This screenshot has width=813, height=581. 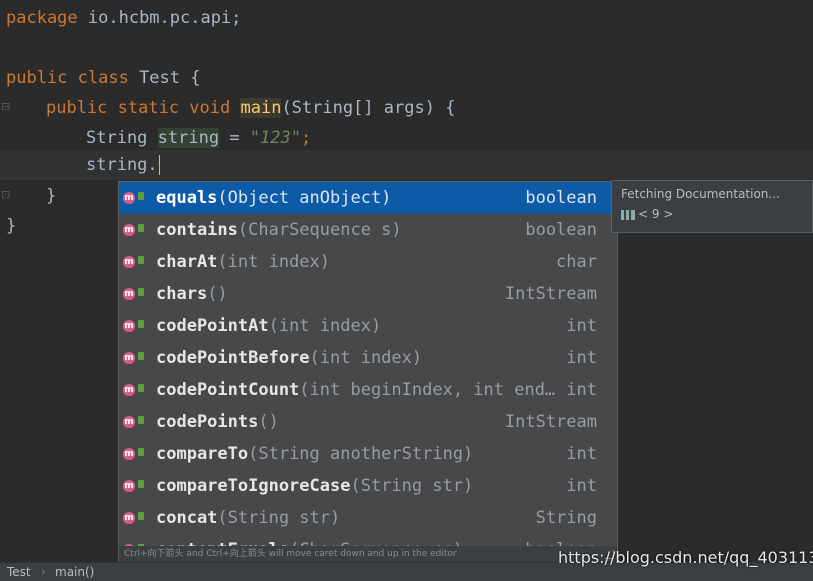 I want to click on completion-item: m compareTo(String anotherString) int, so click(x=368, y=454).